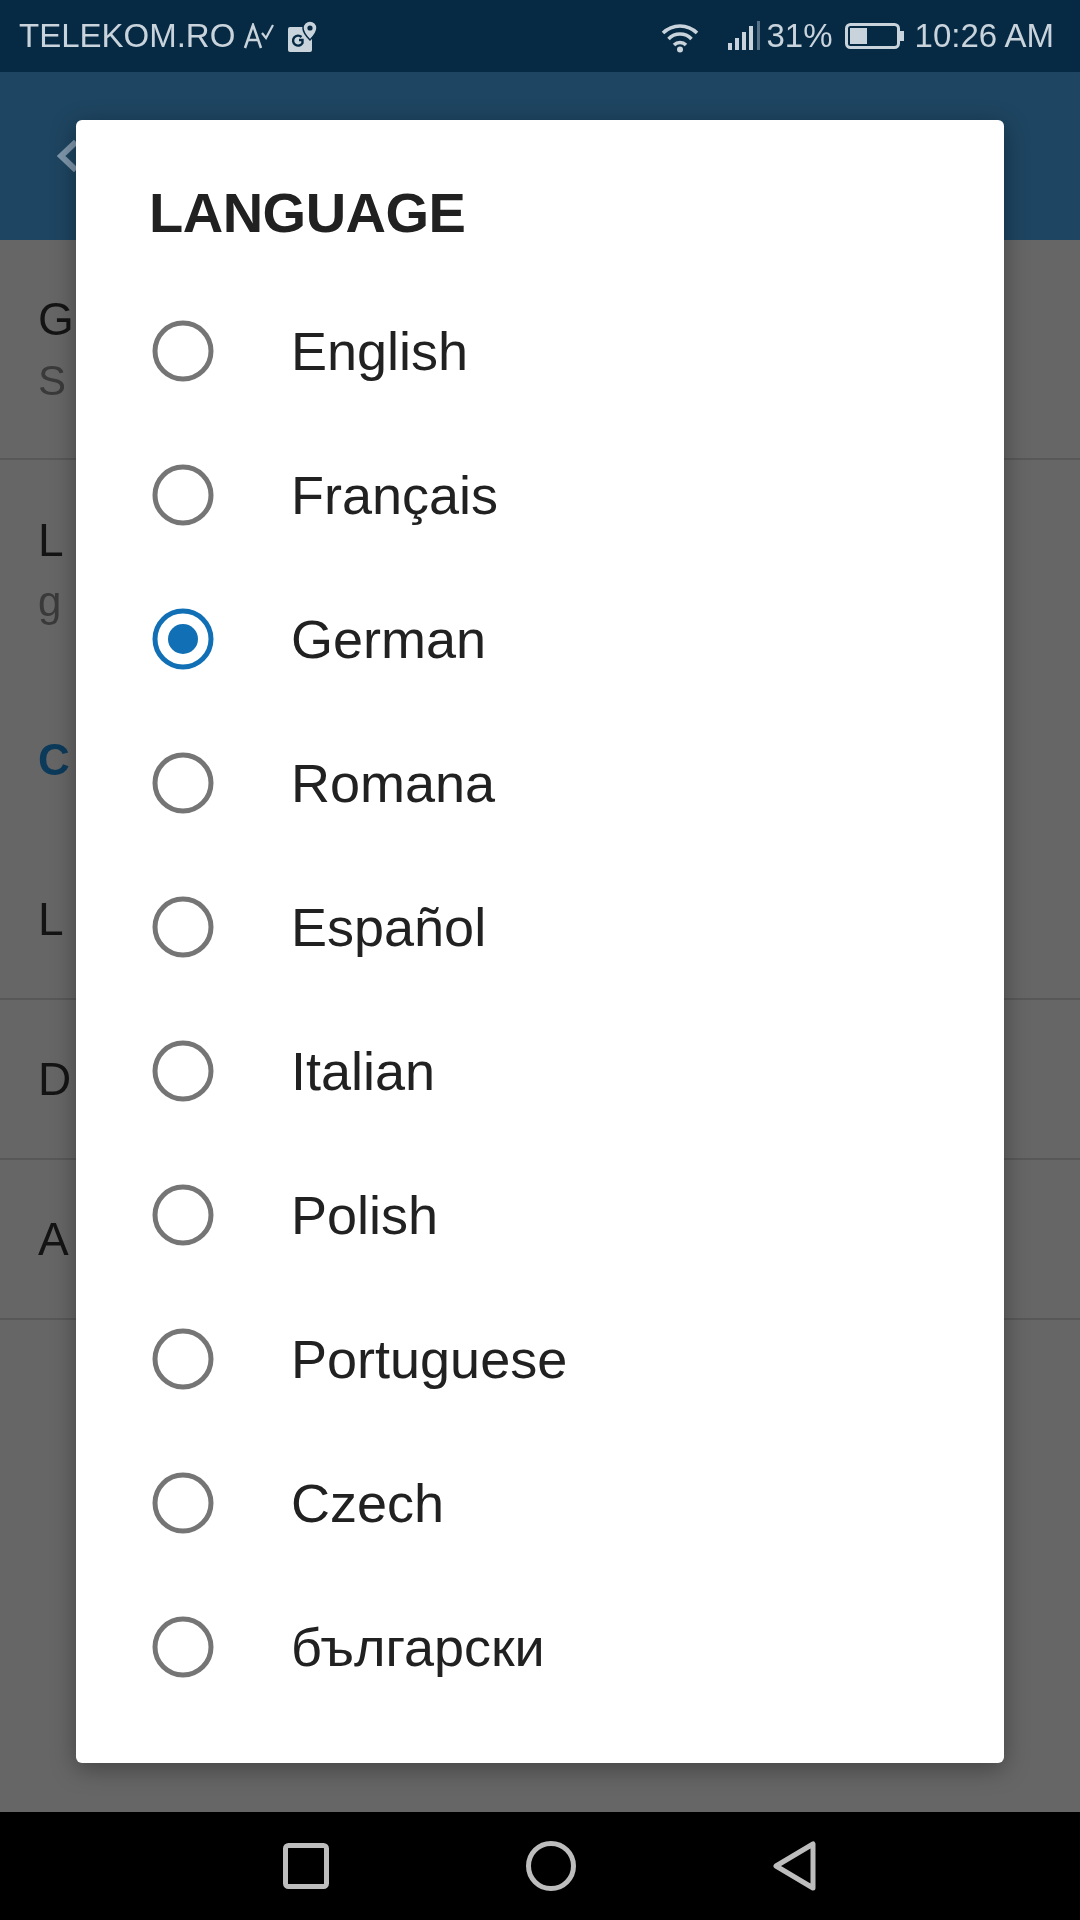  What do you see at coordinates (795, 1866) in the screenshot?
I see `back-triangle-icon` at bounding box center [795, 1866].